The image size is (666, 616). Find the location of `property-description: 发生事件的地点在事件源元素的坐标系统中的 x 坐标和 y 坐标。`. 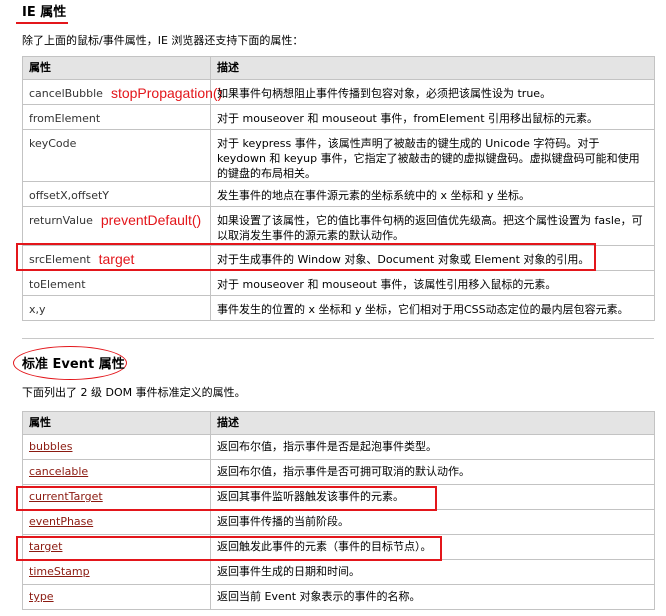

property-description: 发生事件的地点在事件源元素的坐标系统中的 x 坐标和 y 坐标。 is located at coordinates (432, 194).